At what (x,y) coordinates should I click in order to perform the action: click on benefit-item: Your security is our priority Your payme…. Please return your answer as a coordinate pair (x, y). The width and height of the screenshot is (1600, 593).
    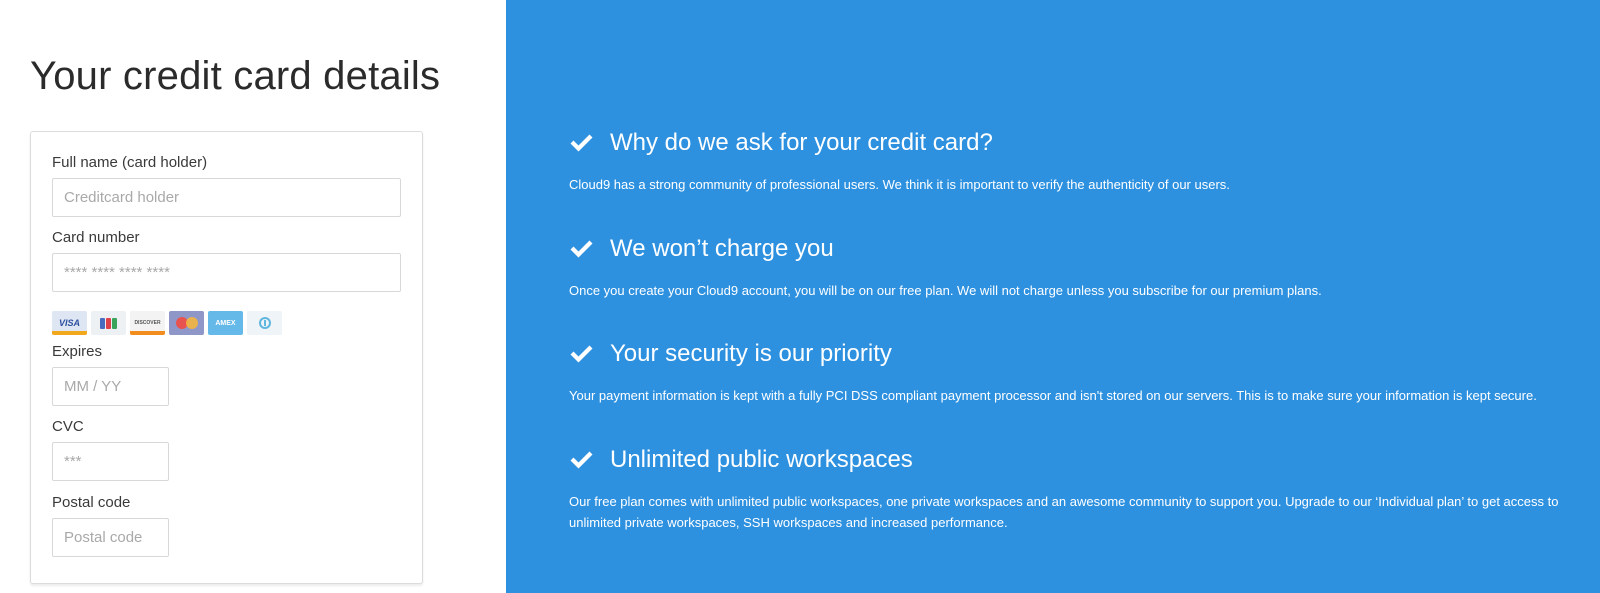
    Looking at the image, I should click on (1074, 372).